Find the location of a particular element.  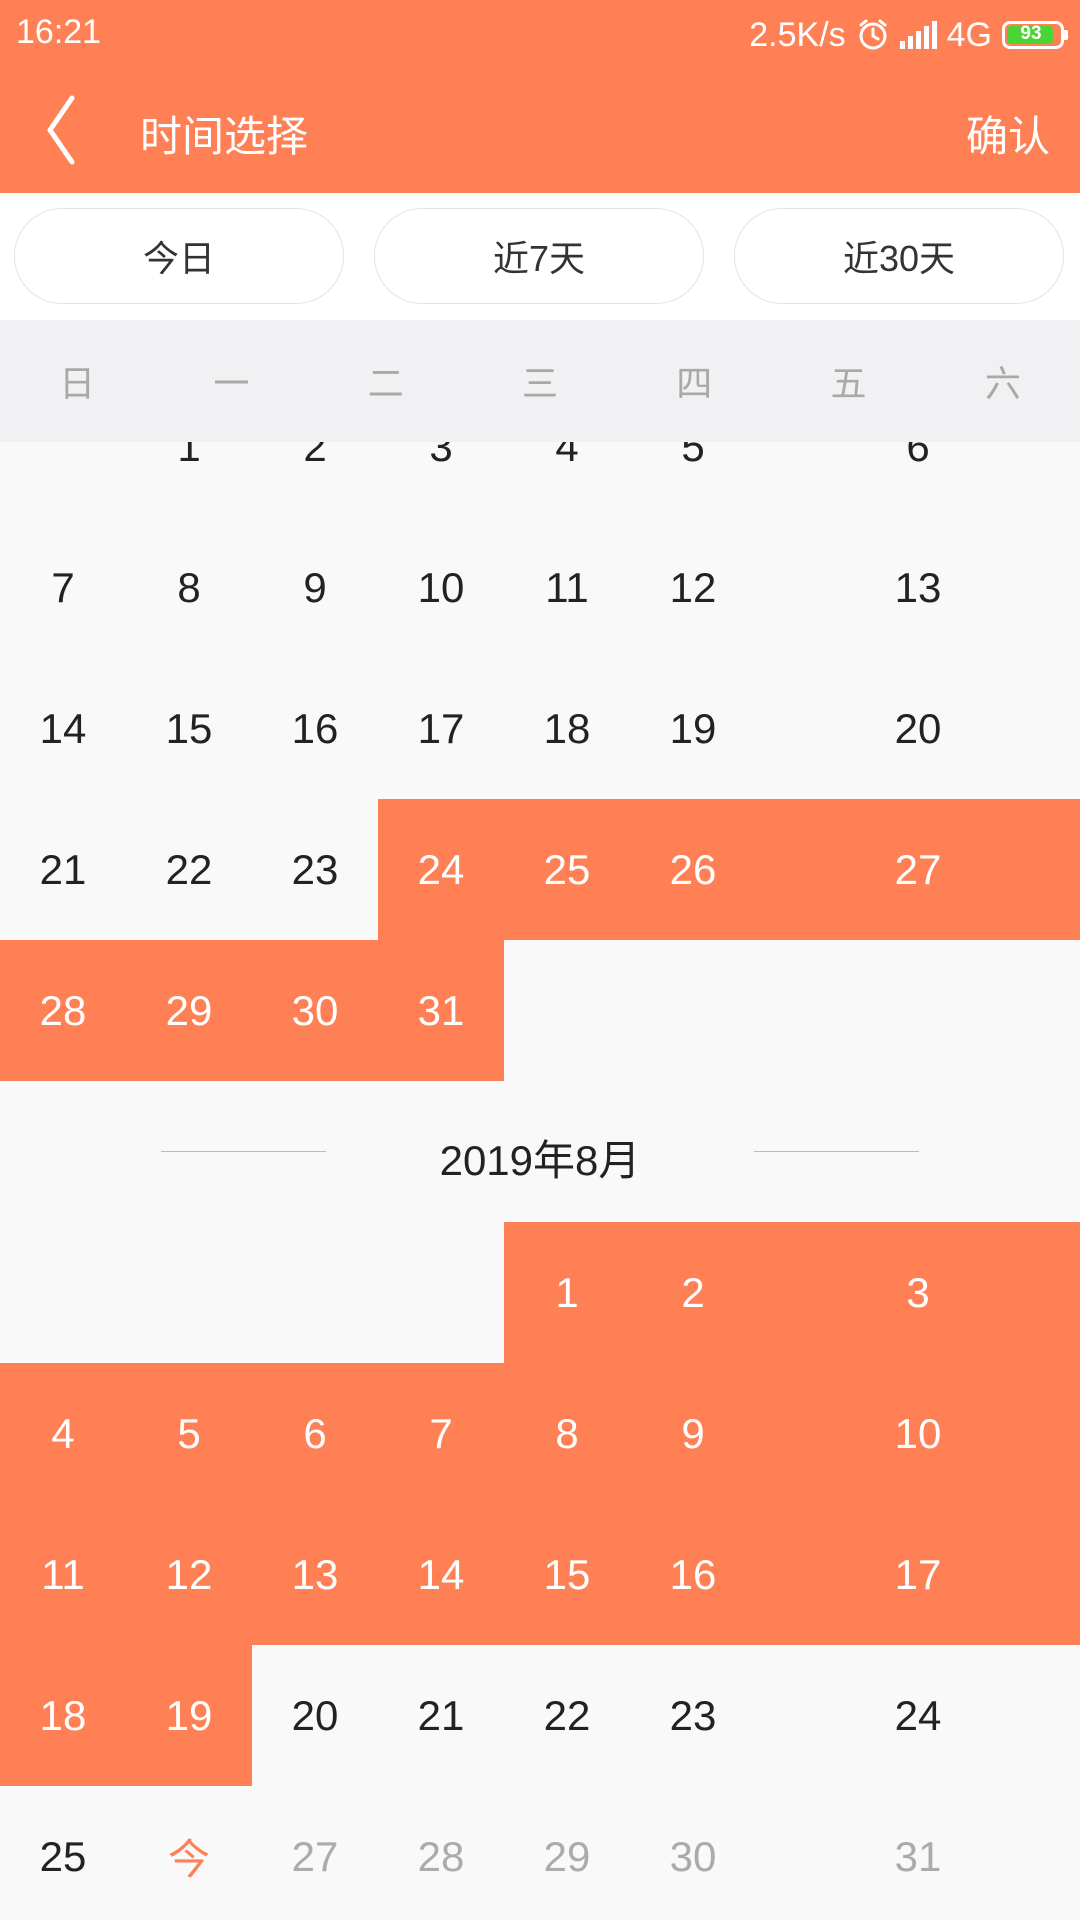

month-divider-right is located at coordinates (836, 1151).